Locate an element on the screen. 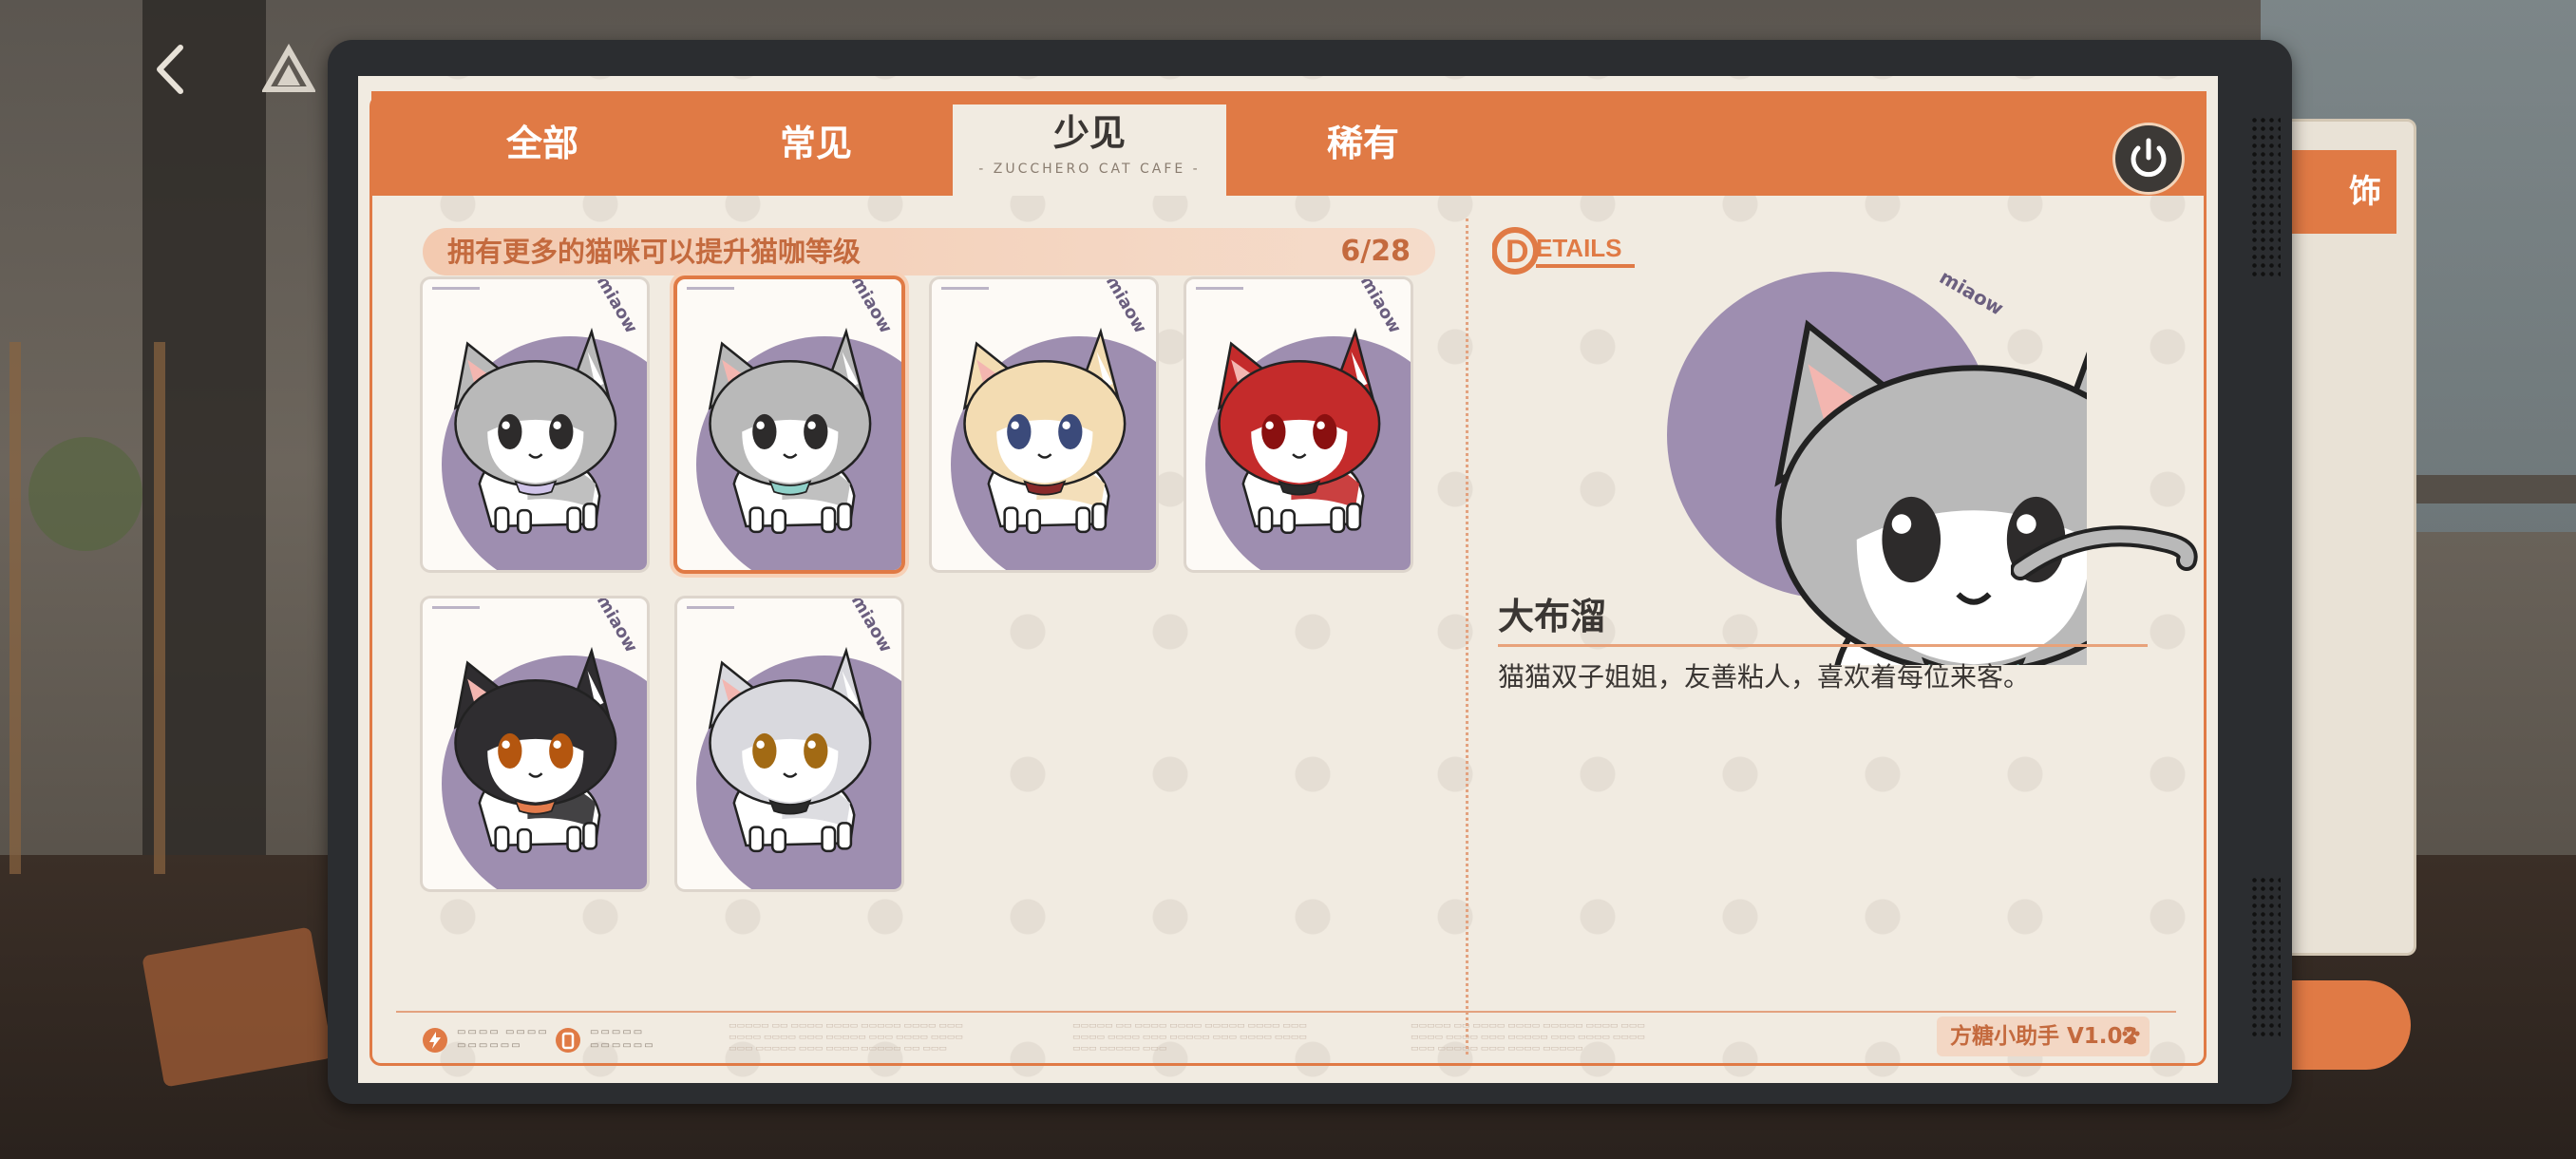 This screenshot has height=1159, width=2576. tab-bar: 全部 常见 少见 - ZUCCHERO CAT CAFE - 稀有 is located at coordinates (1289, 143).